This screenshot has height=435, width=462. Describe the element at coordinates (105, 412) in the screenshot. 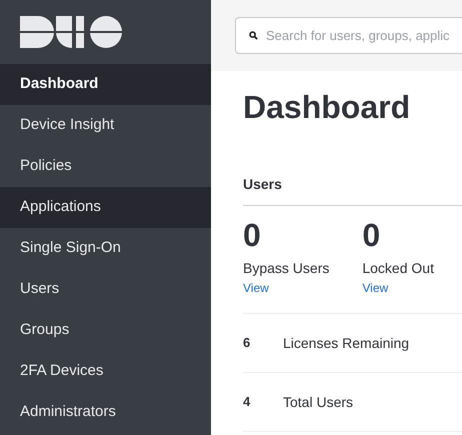

I see `sidebar-item: Administrators` at that location.